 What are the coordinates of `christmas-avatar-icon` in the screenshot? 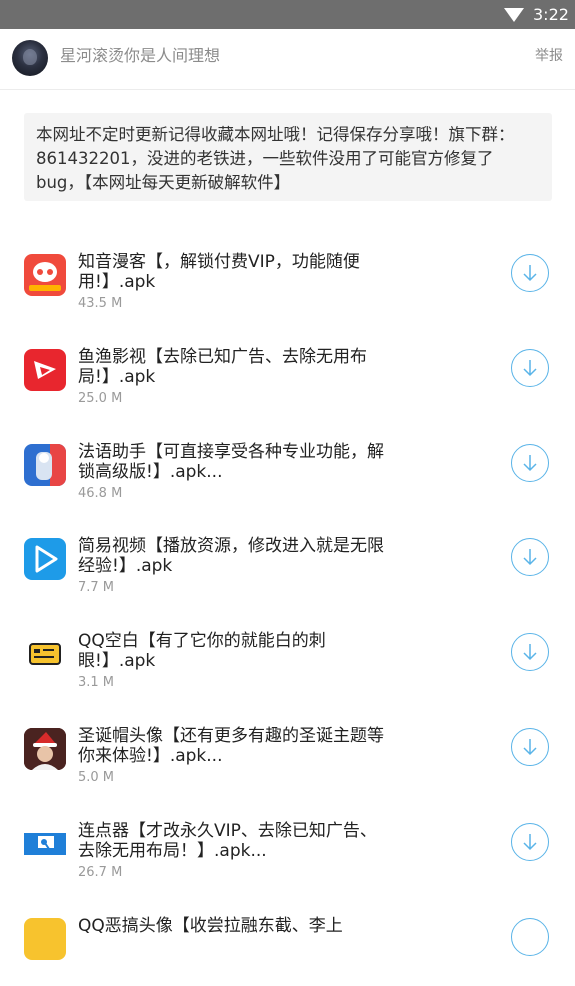 It's located at (45, 748).